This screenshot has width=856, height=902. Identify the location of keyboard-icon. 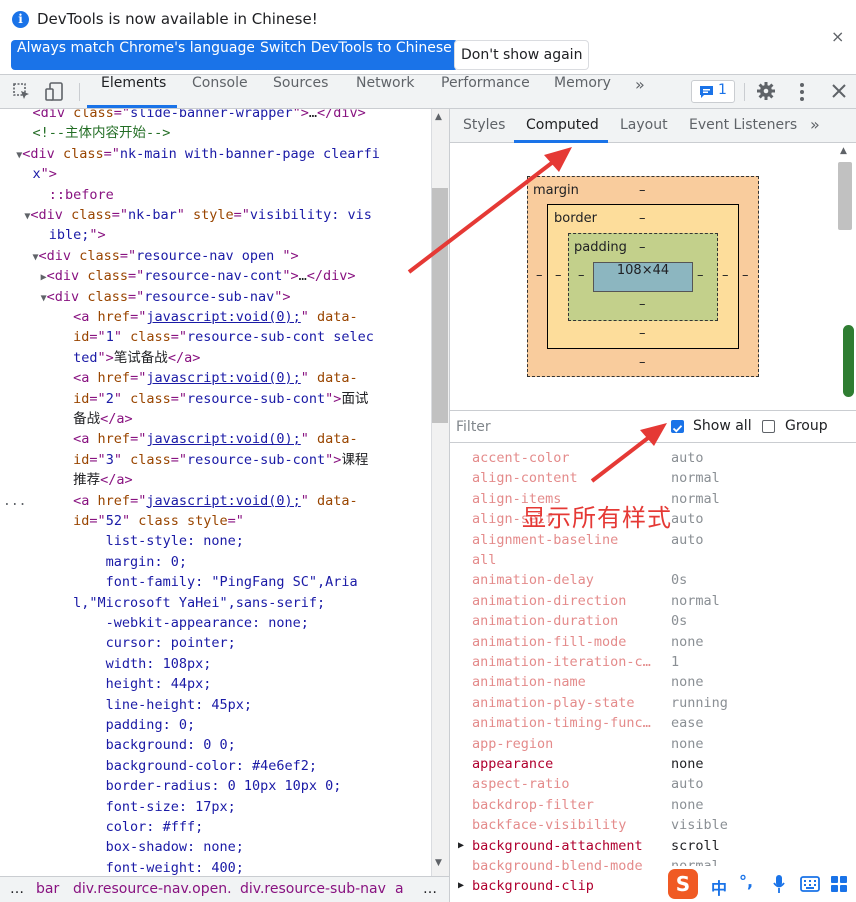
(810, 884).